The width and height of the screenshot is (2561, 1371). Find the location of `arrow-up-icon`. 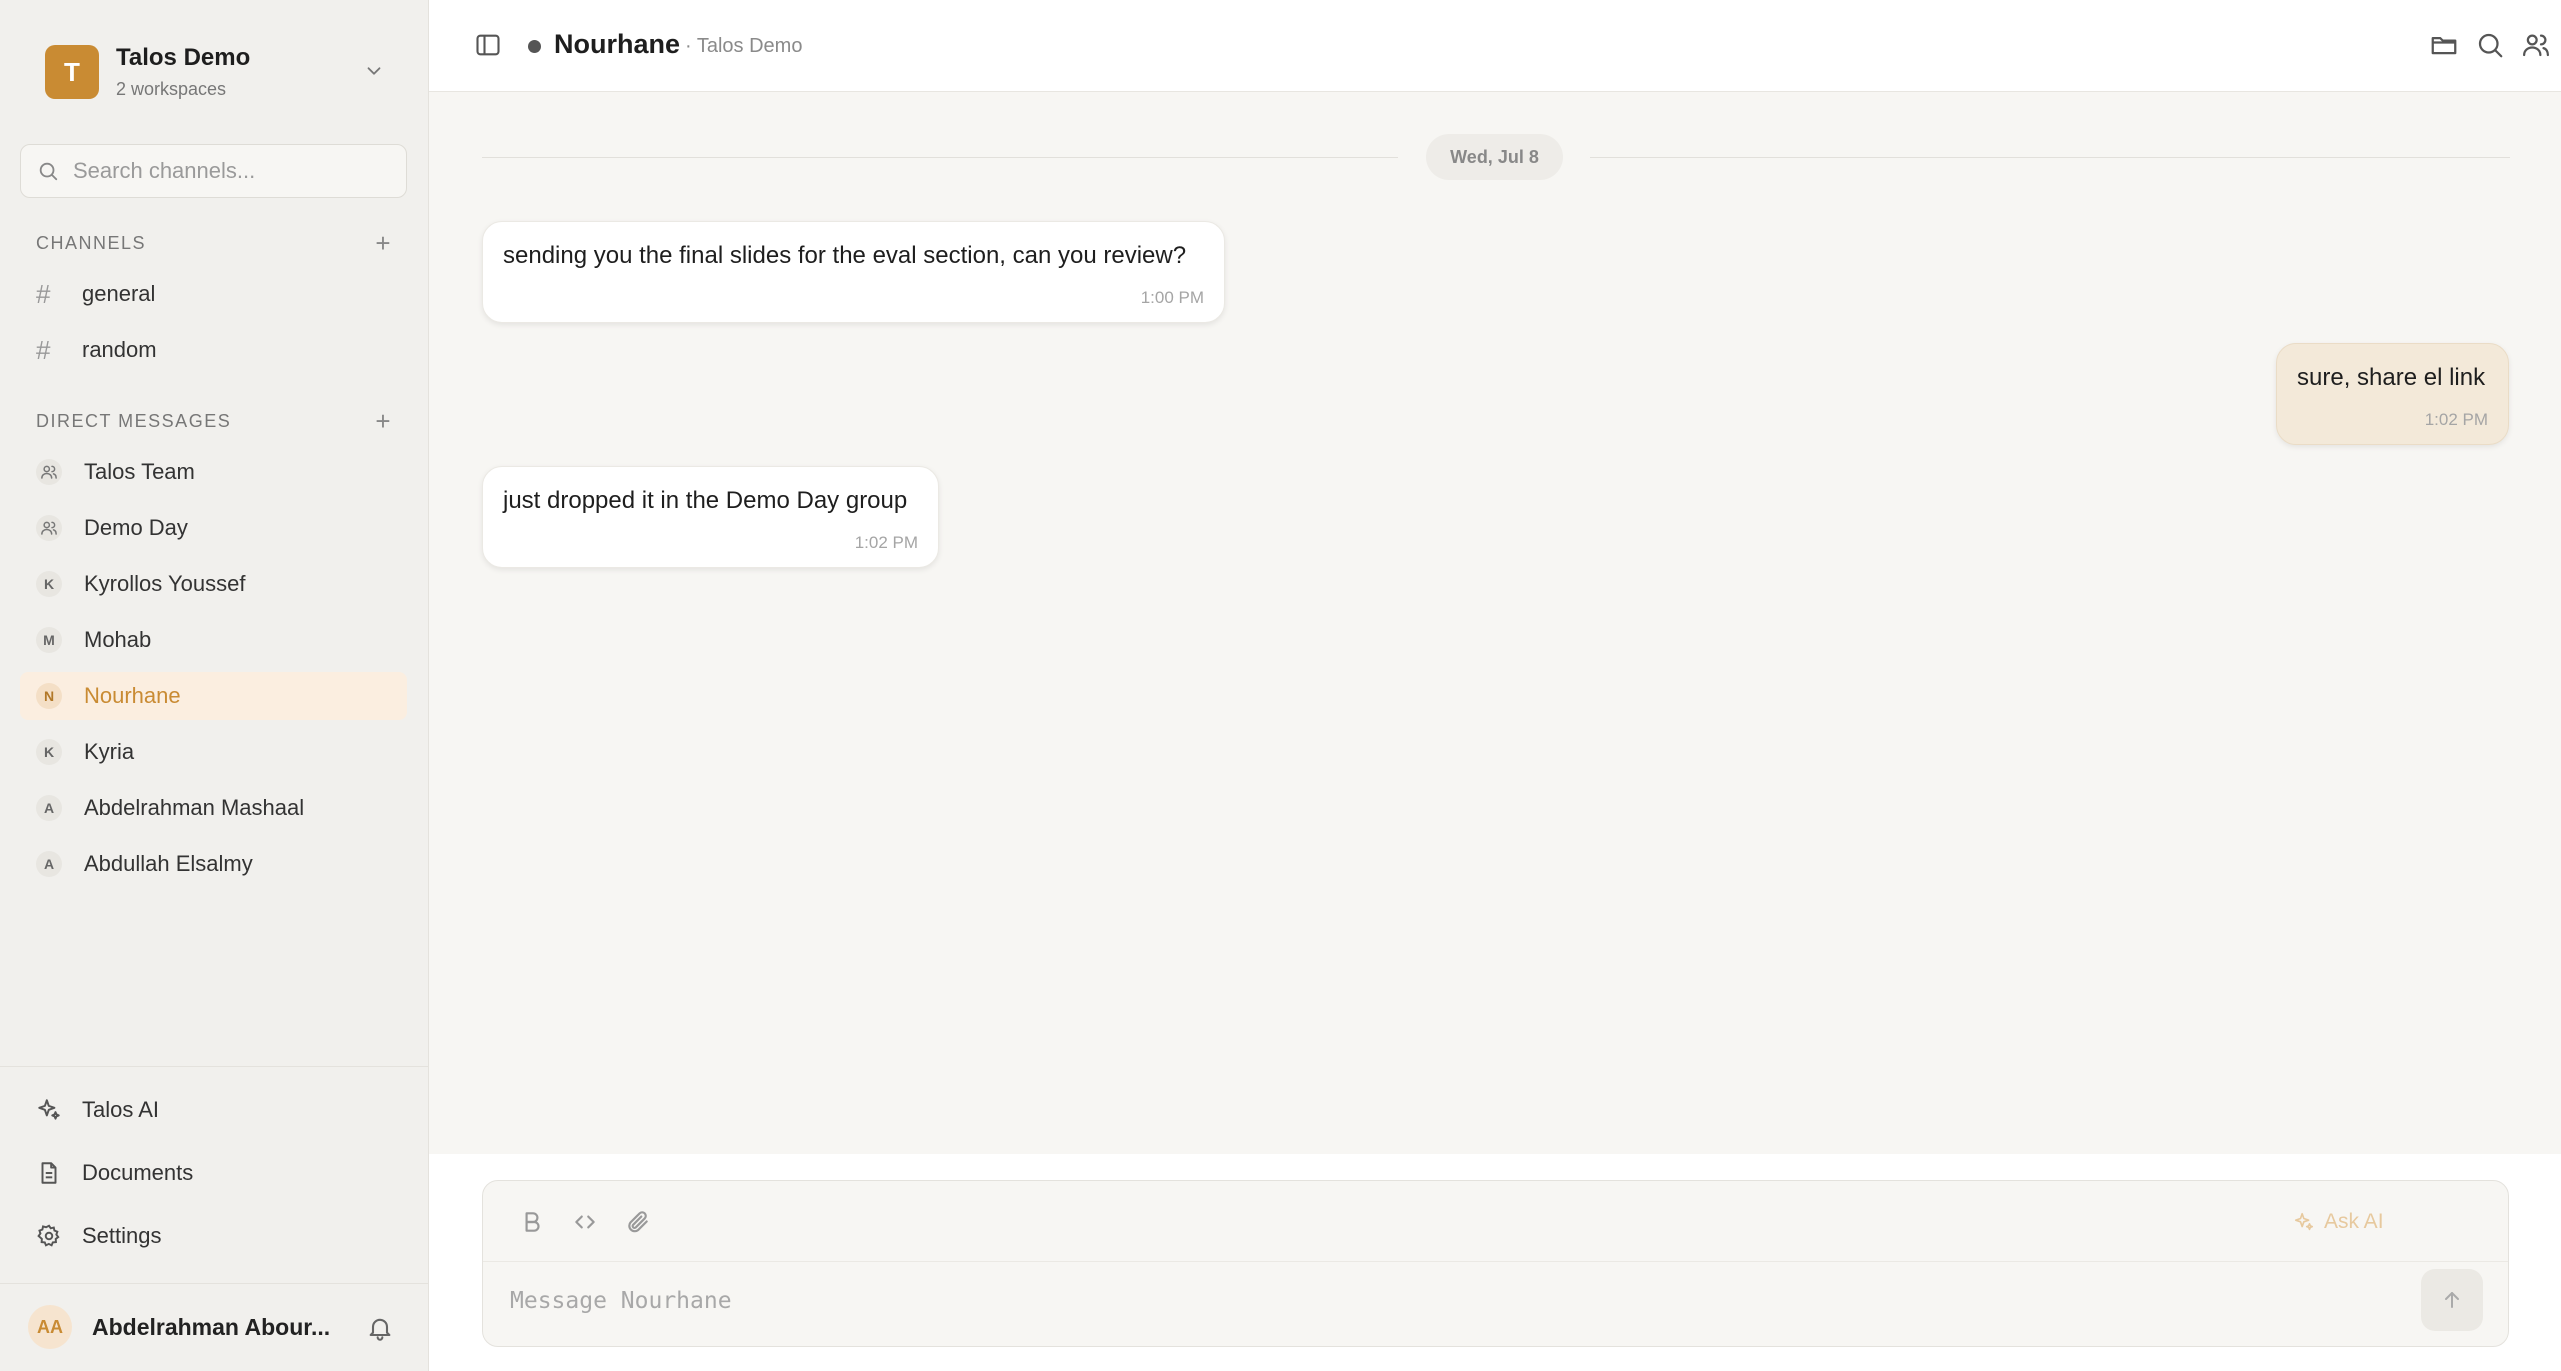

arrow-up-icon is located at coordinates (2452, 1300).